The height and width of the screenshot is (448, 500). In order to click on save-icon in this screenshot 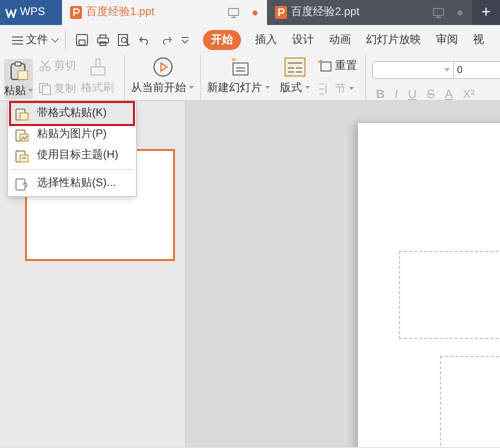, I will do `click(82, 40)`.